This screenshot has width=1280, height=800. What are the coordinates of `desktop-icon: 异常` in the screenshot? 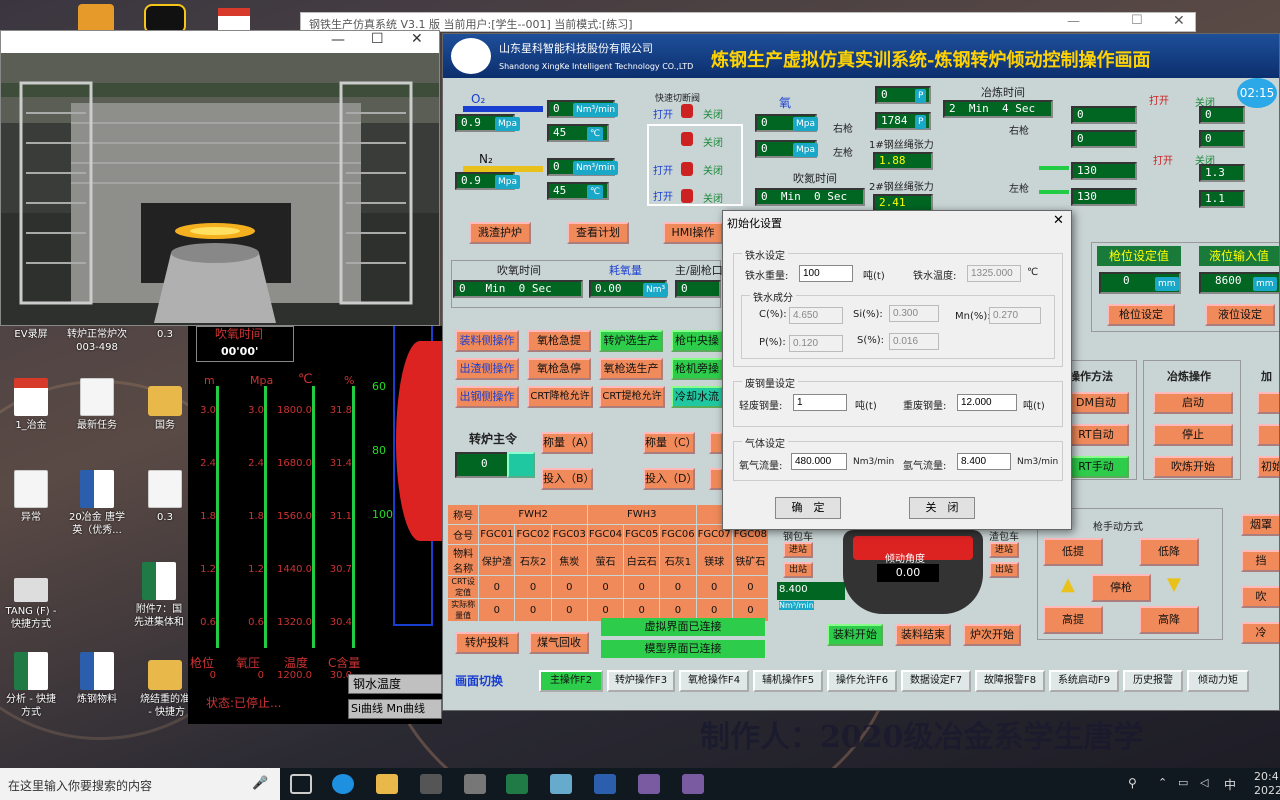 It's located at (33, 497).